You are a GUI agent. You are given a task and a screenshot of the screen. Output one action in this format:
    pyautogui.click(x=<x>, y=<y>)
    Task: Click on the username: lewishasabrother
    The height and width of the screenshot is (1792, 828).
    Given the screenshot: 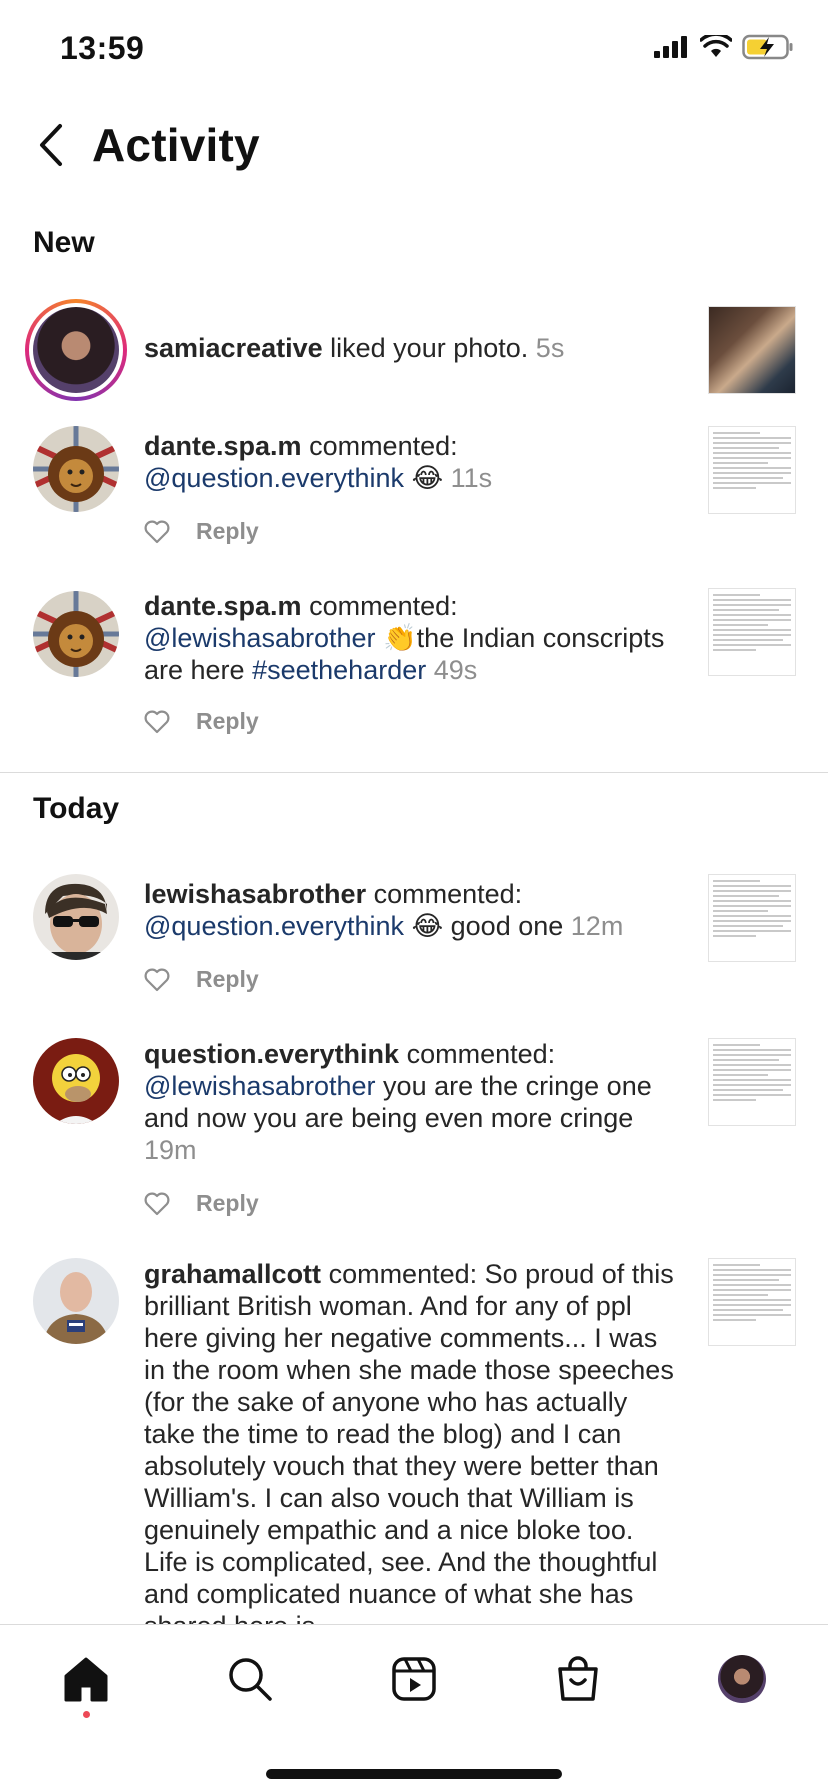 What is the action you would take?
    pyautogui.click(x=255, y=894)
    